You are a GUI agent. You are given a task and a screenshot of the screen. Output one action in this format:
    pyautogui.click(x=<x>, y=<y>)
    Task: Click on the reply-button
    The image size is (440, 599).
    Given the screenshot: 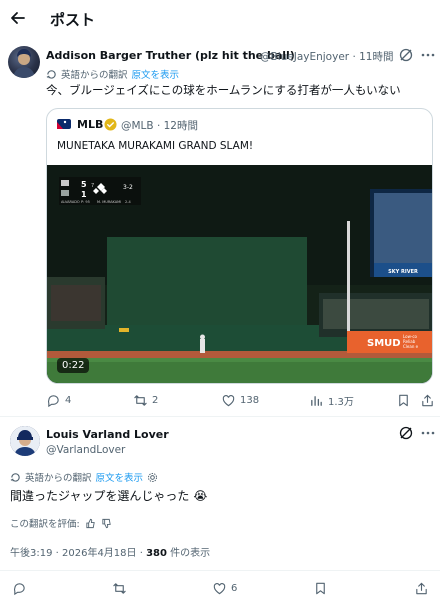 What is the action you would take?
    pyautogui.click(x=19, y=588)
    